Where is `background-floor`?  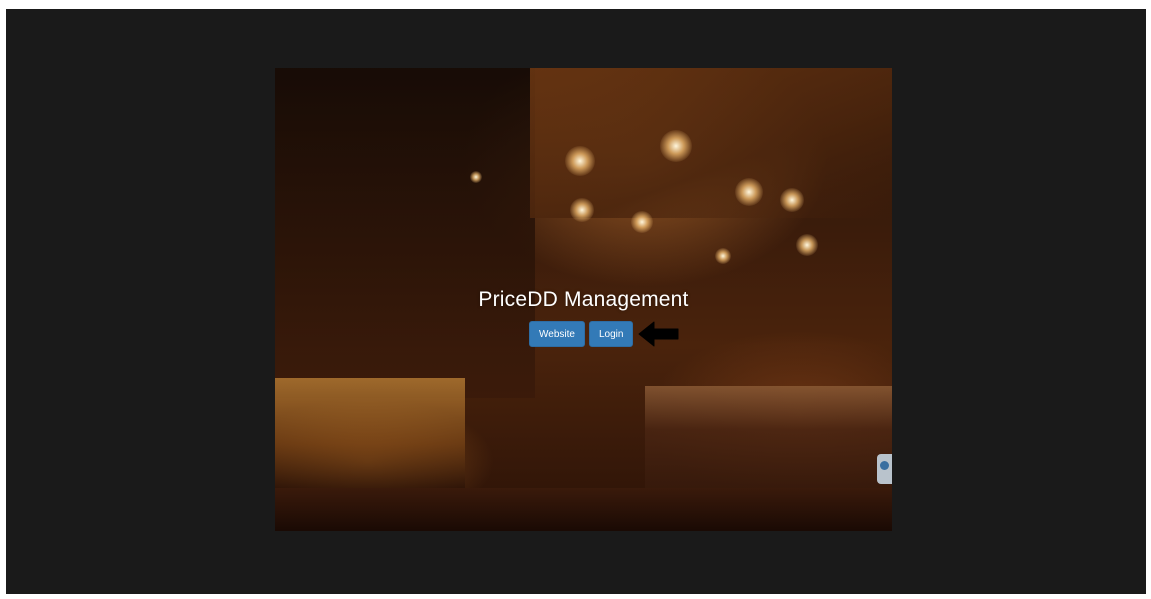 background-floor is located at coordinates (583, 509).